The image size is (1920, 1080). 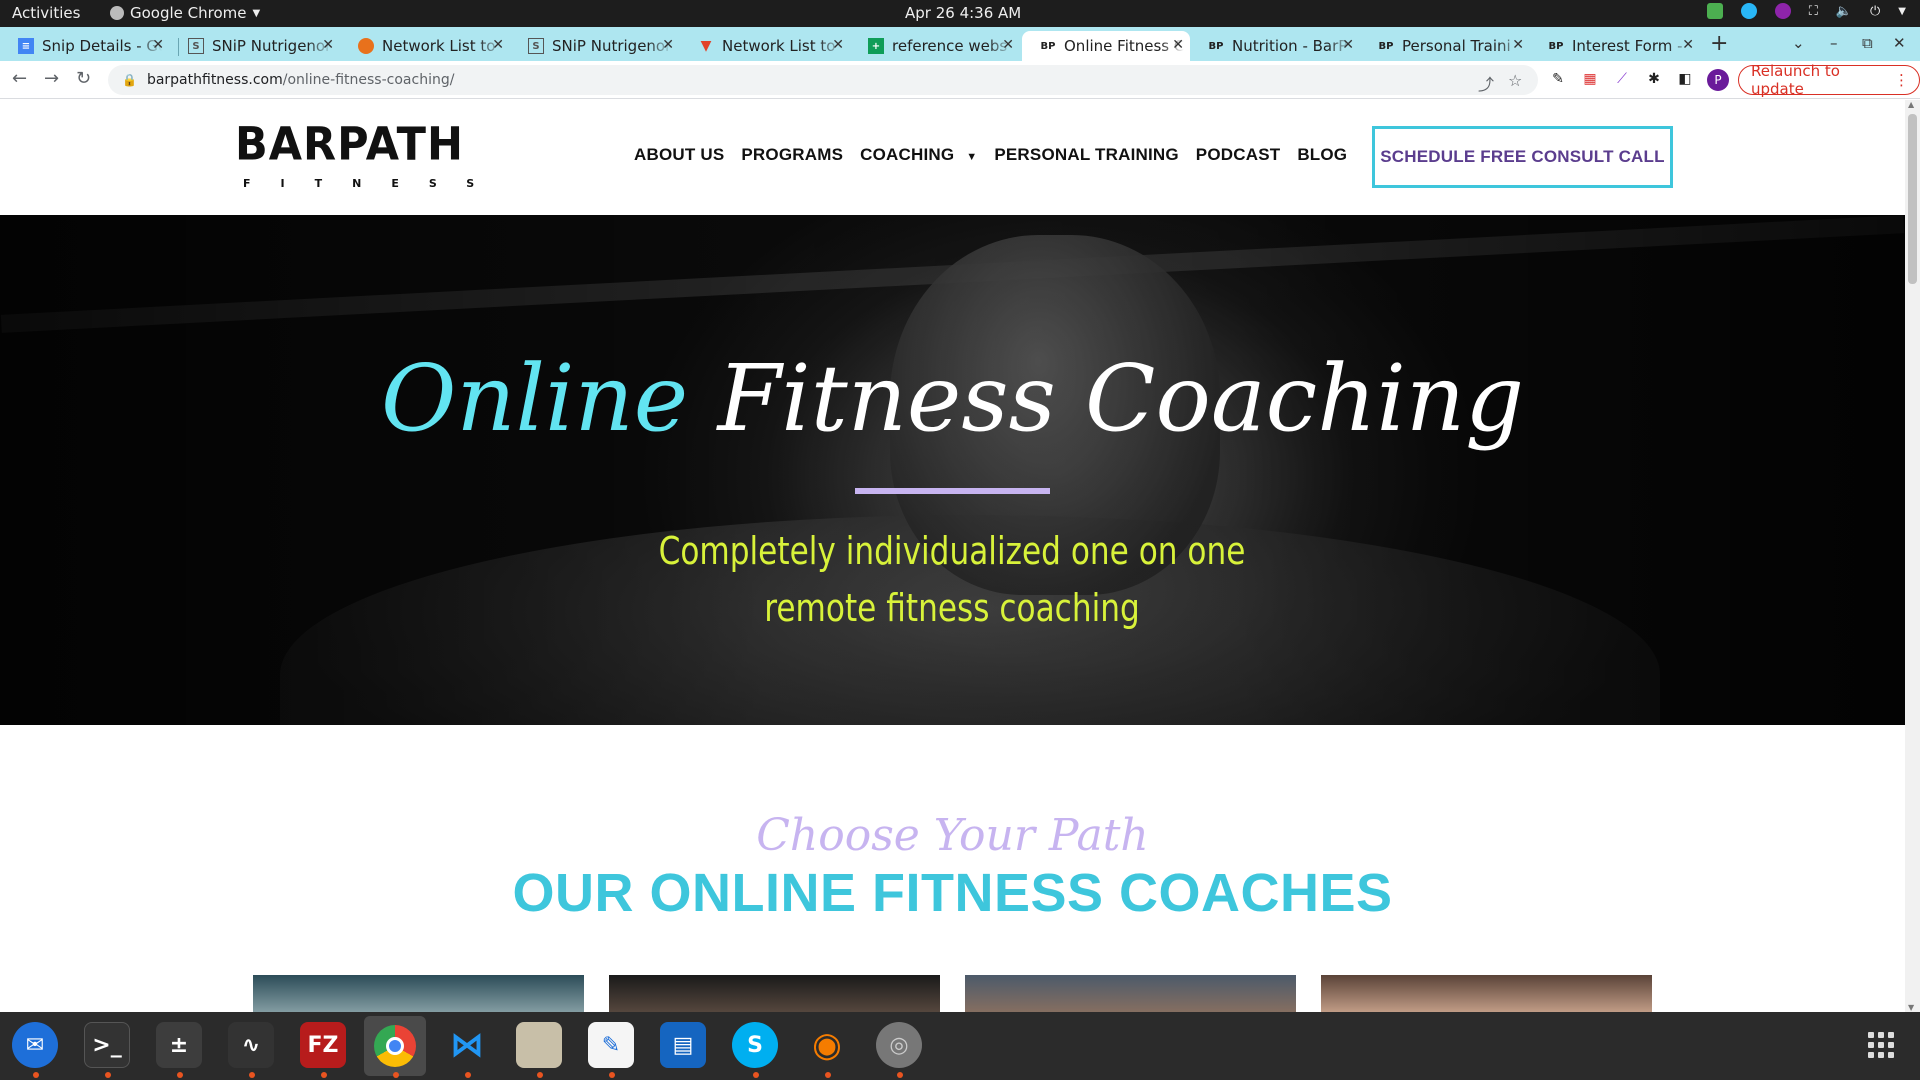 I want to click on restore-icon: ⧉, so click(x=1867, y=43).